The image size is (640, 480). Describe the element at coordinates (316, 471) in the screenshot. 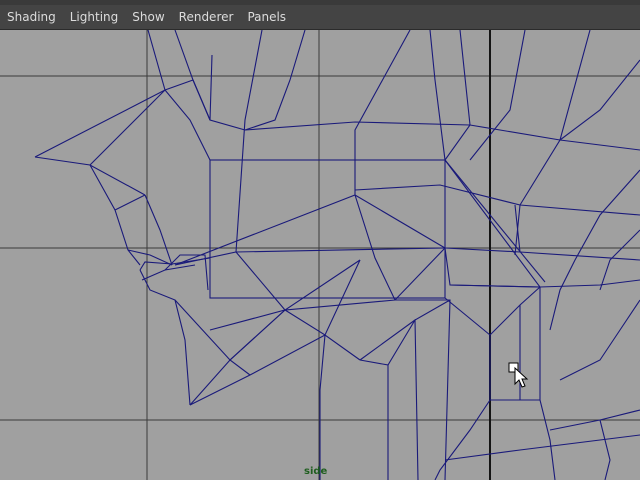

I see `camera-label: side` at that location.